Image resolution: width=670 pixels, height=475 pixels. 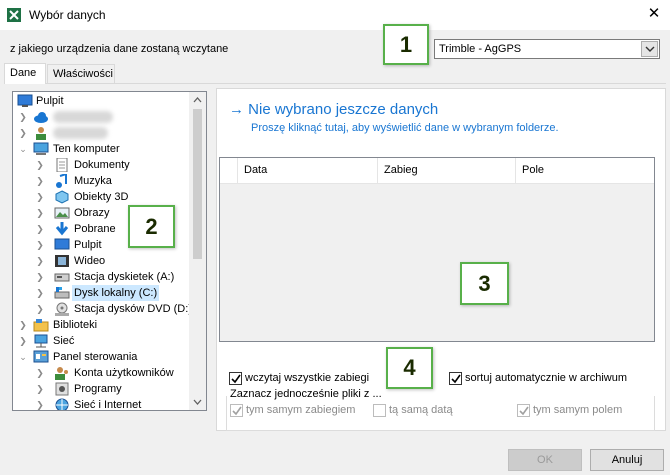 What do you see at coordinates (81, 73) in the screenshot?
I see `tab-wlasciwosci: Właściwości` at bounding box center [81, 73].